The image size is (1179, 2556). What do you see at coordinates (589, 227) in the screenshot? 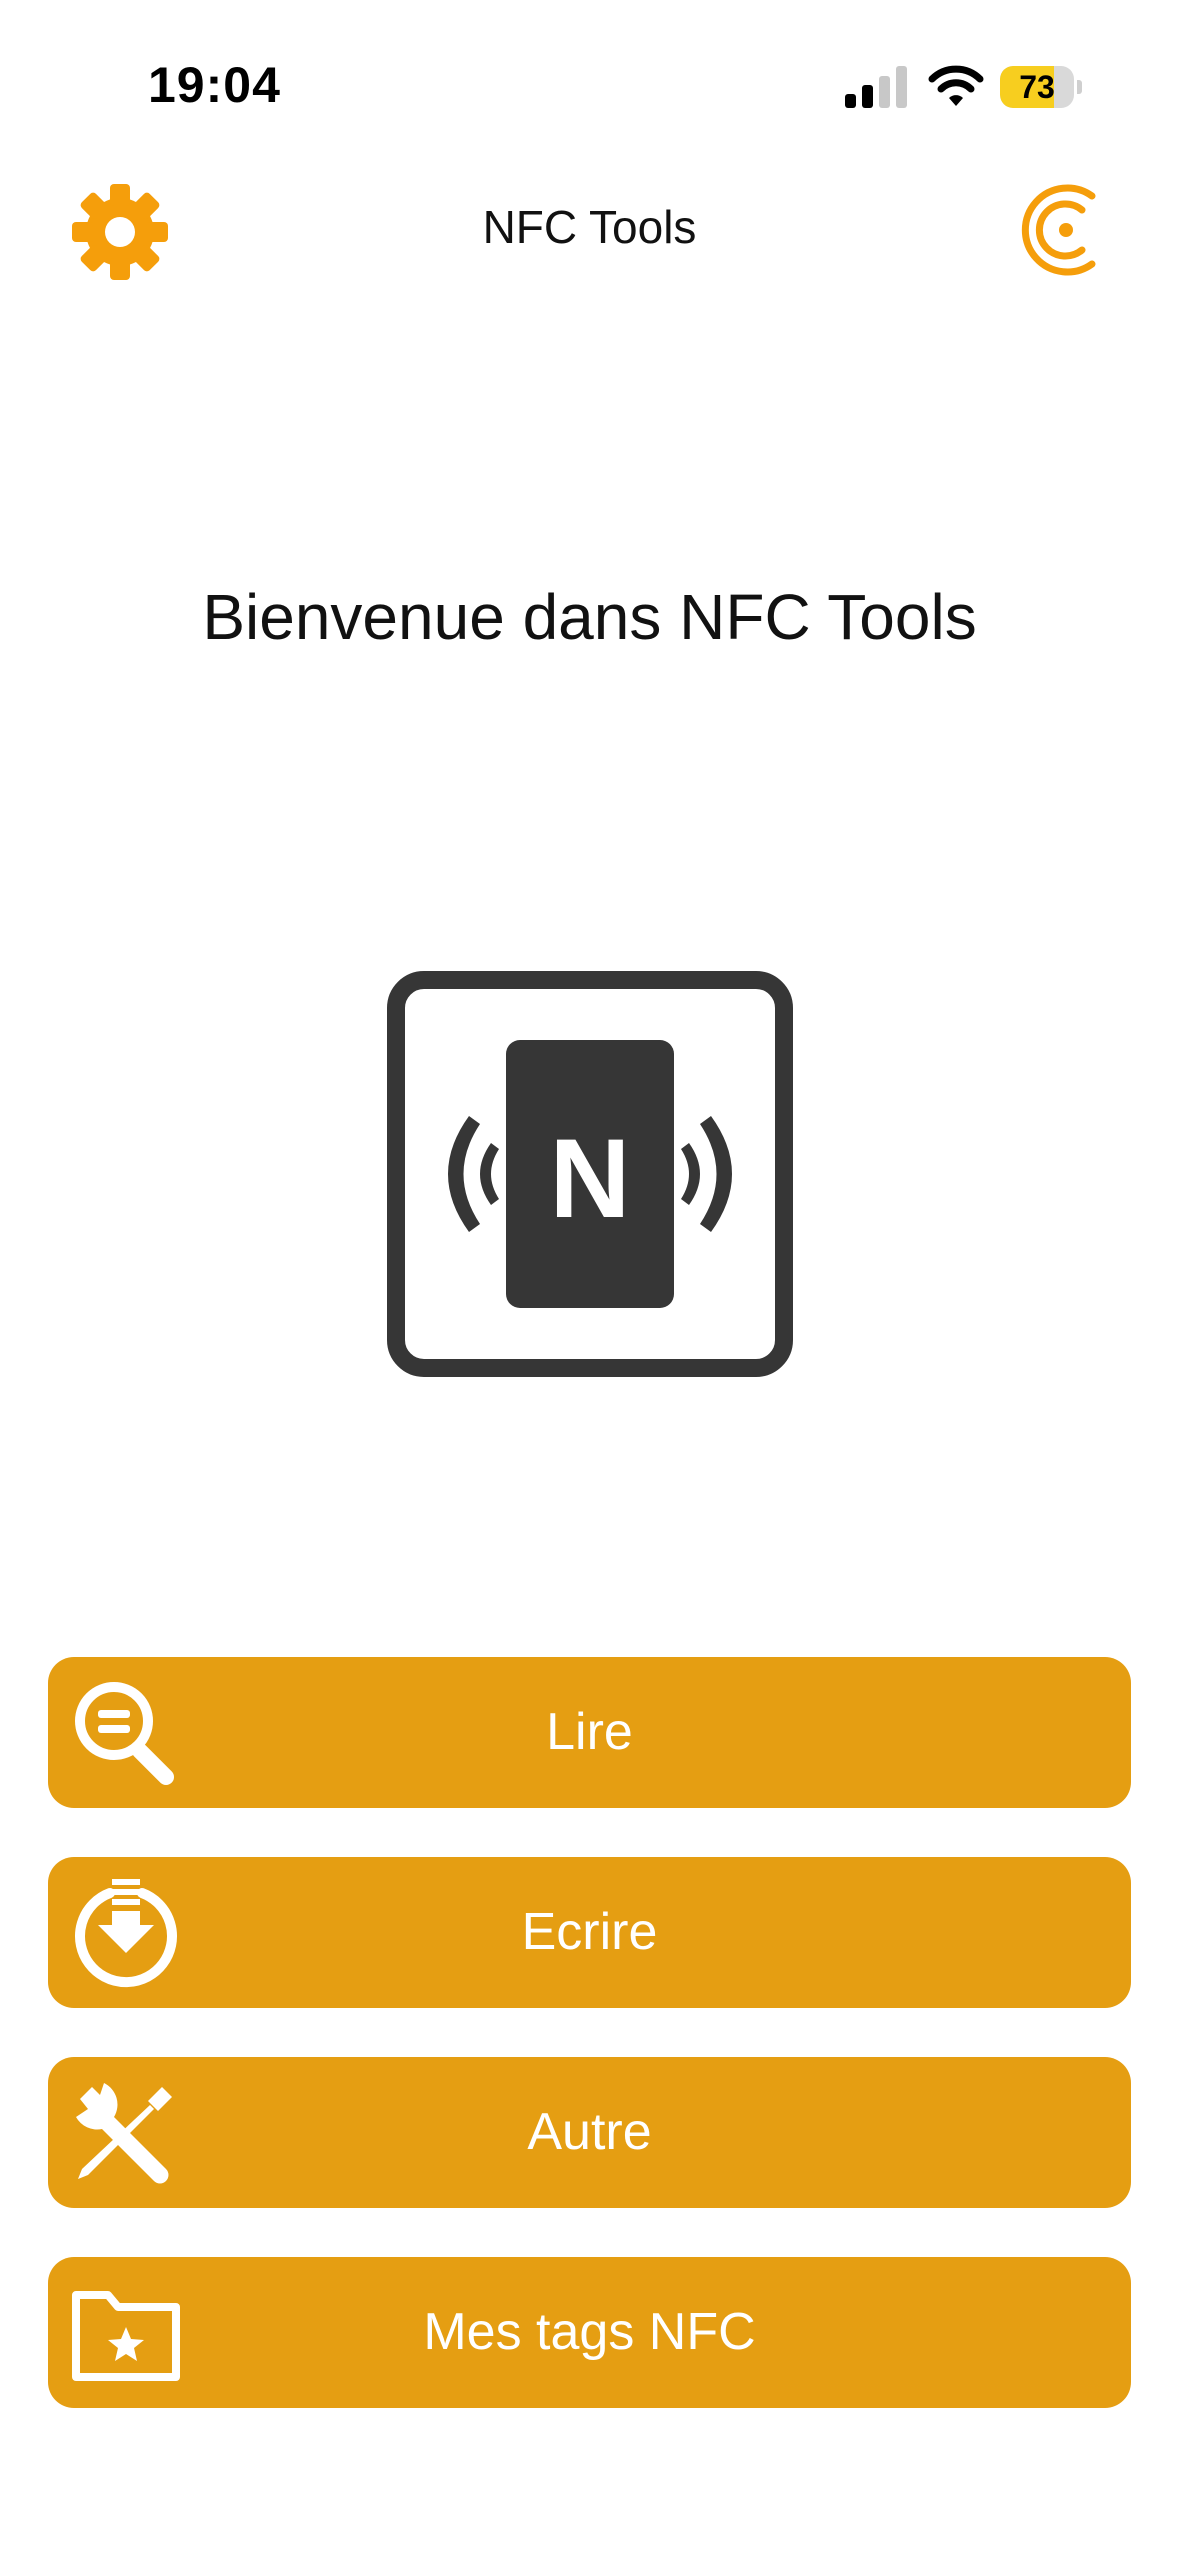
I see `nav-title: NFC Tools` at bounding box center [589, 227].